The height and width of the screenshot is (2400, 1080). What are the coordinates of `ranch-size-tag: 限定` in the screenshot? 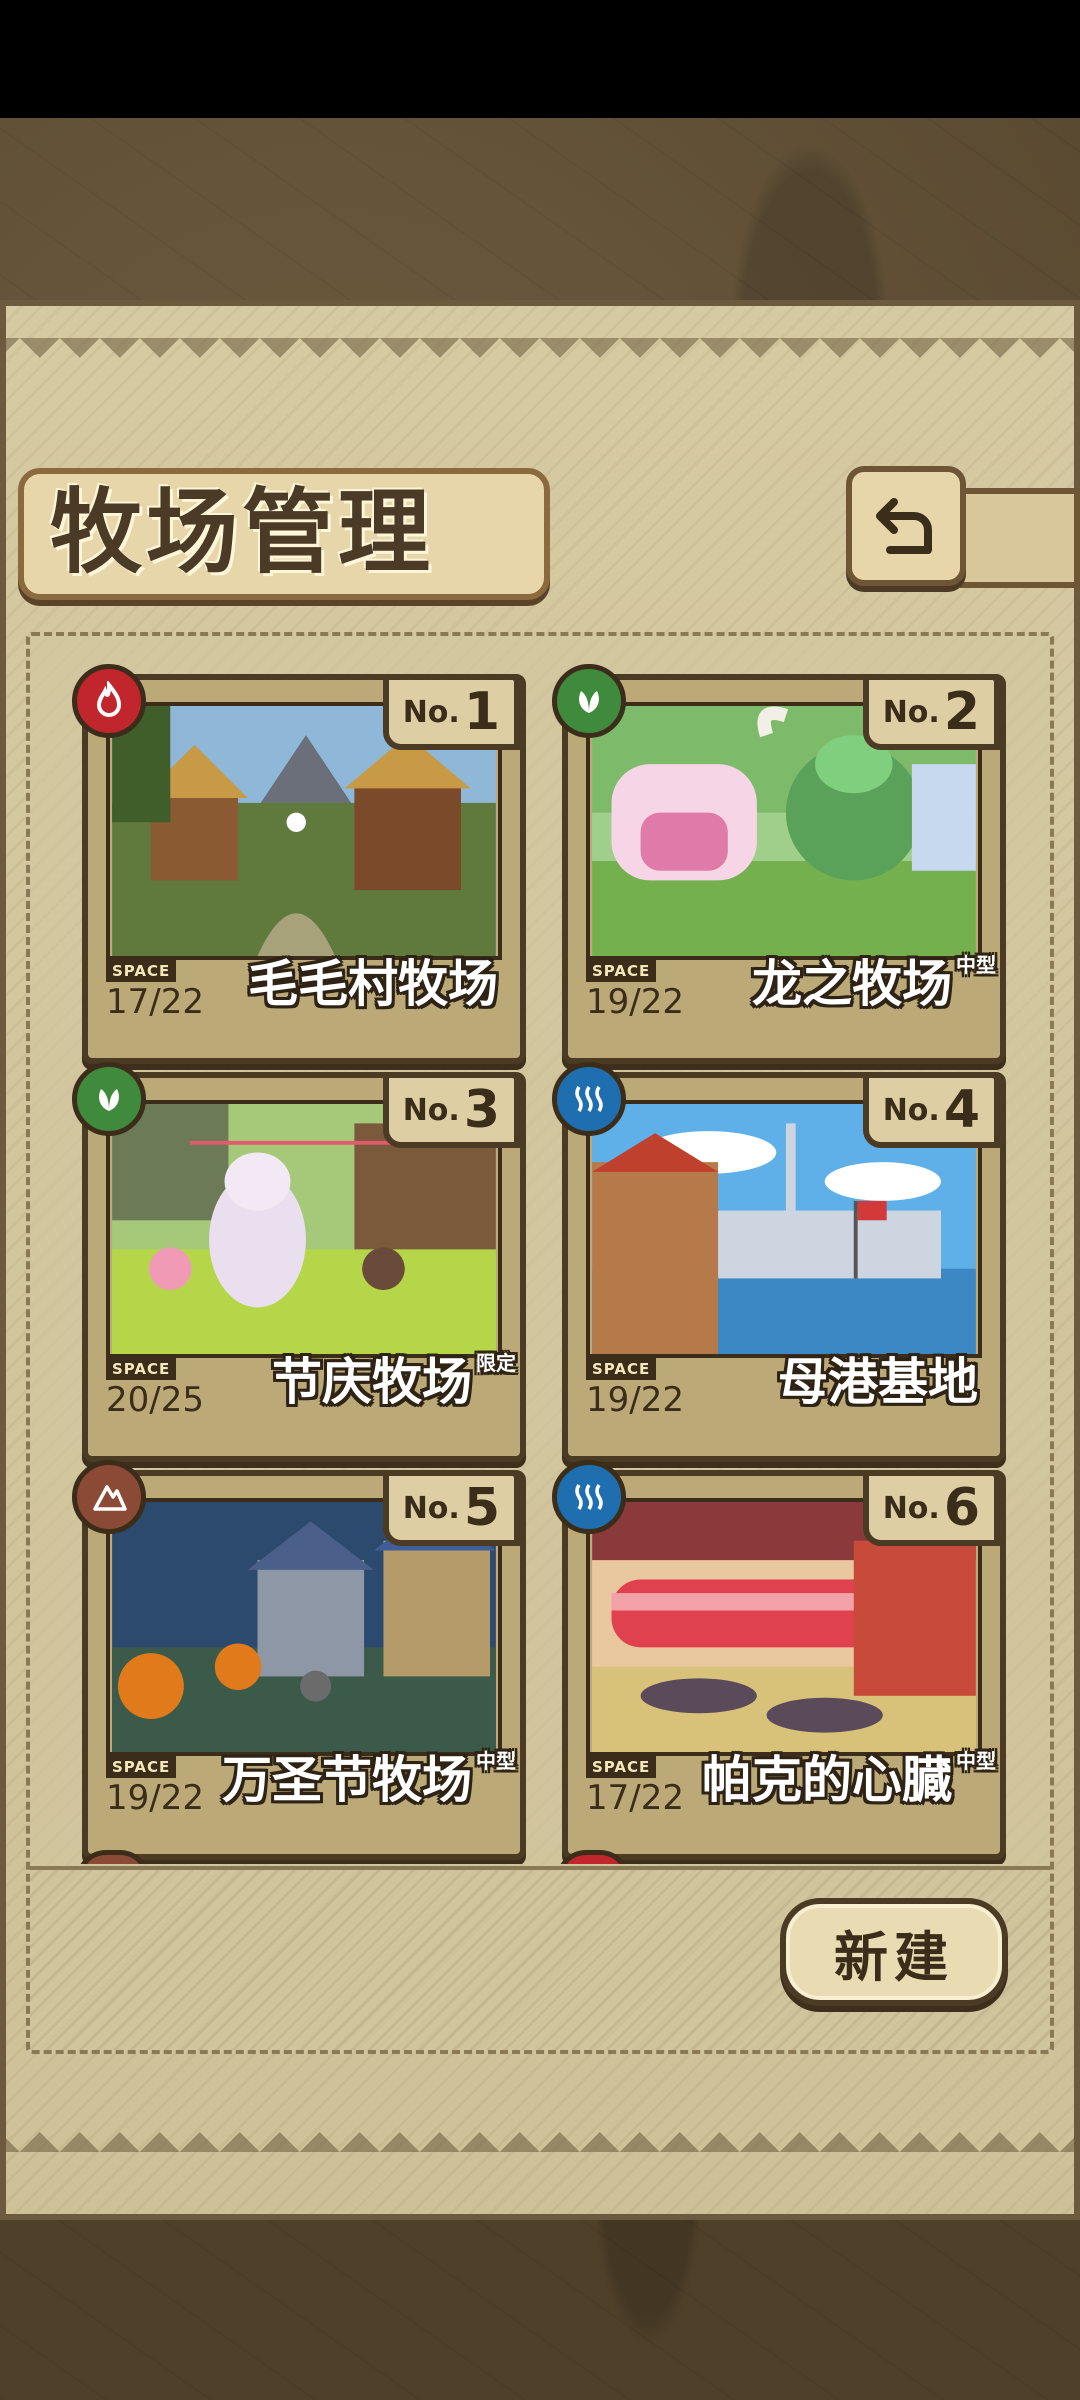 It's located at (496, 1363).